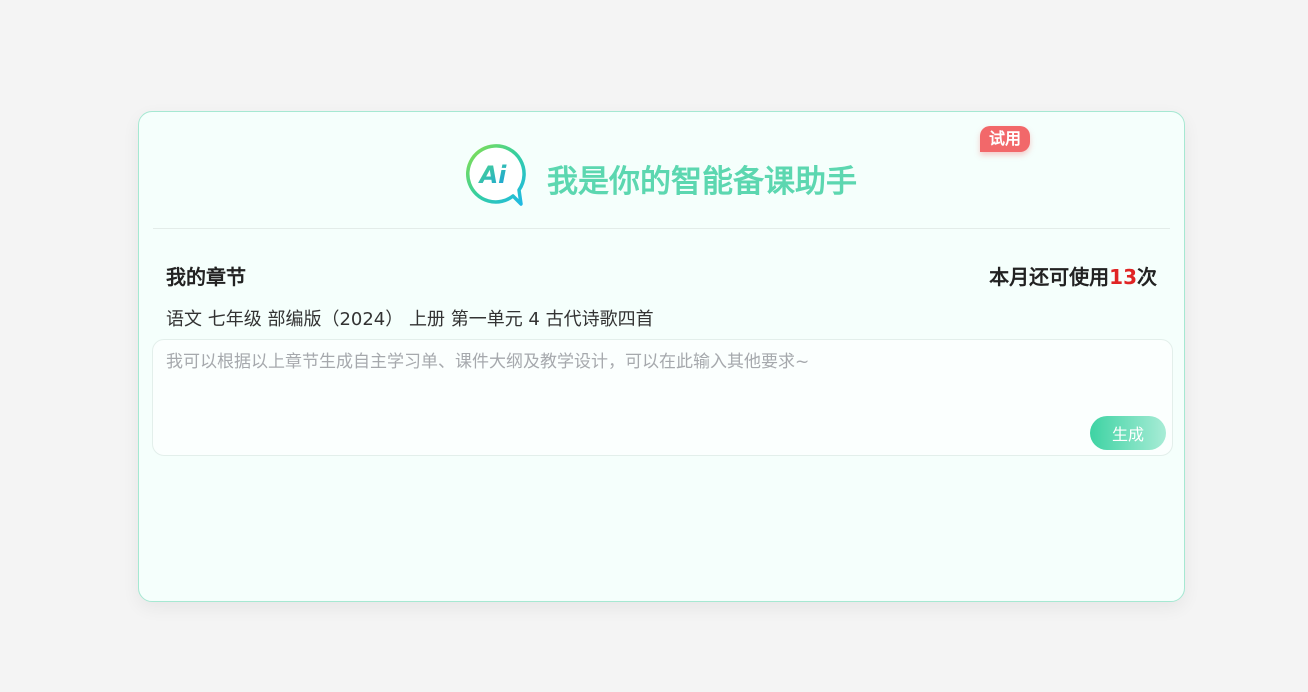 Image resolution: width=1308 pixels, height=692 pixels. Describe the element at coordinates (661, 382) in the screenshot. I see `requirements-input` at that location.